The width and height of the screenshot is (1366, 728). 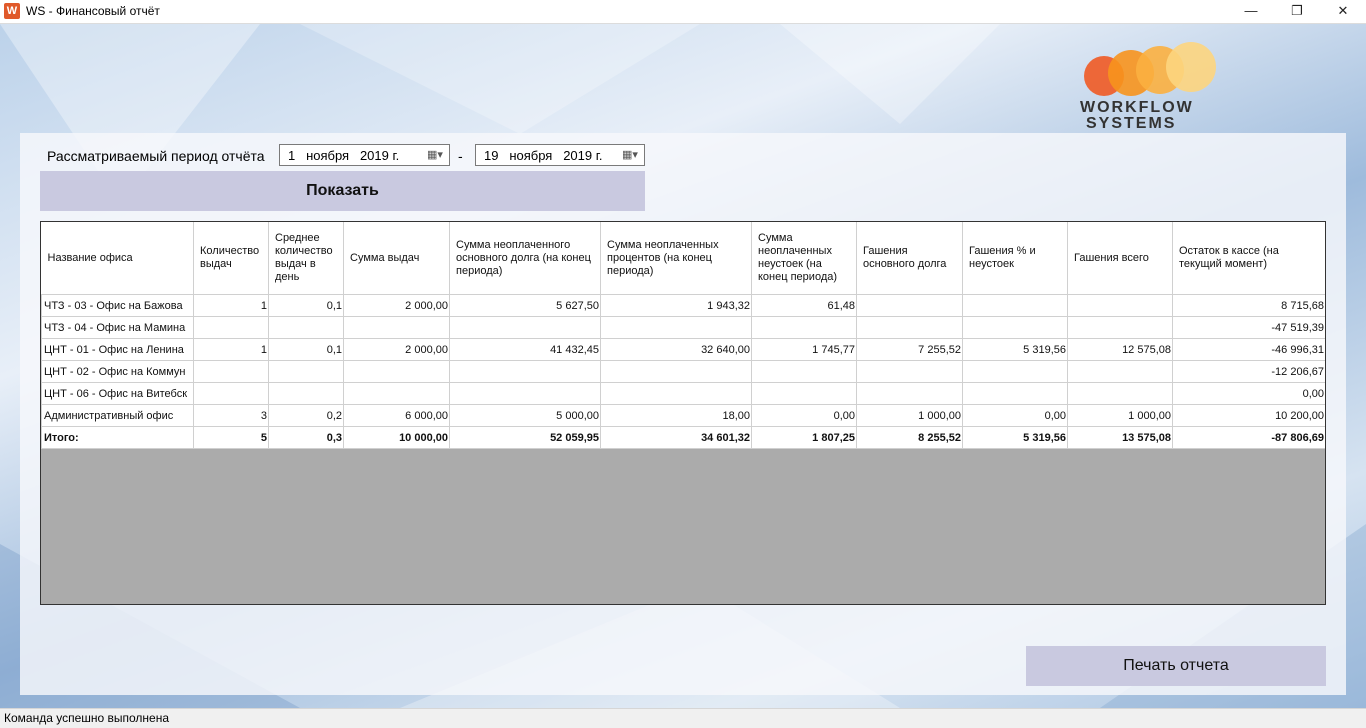 I want to click on office-name-cell: ЧТЗ - 03 - Офис на Бажова, so click(x=117, y=305).